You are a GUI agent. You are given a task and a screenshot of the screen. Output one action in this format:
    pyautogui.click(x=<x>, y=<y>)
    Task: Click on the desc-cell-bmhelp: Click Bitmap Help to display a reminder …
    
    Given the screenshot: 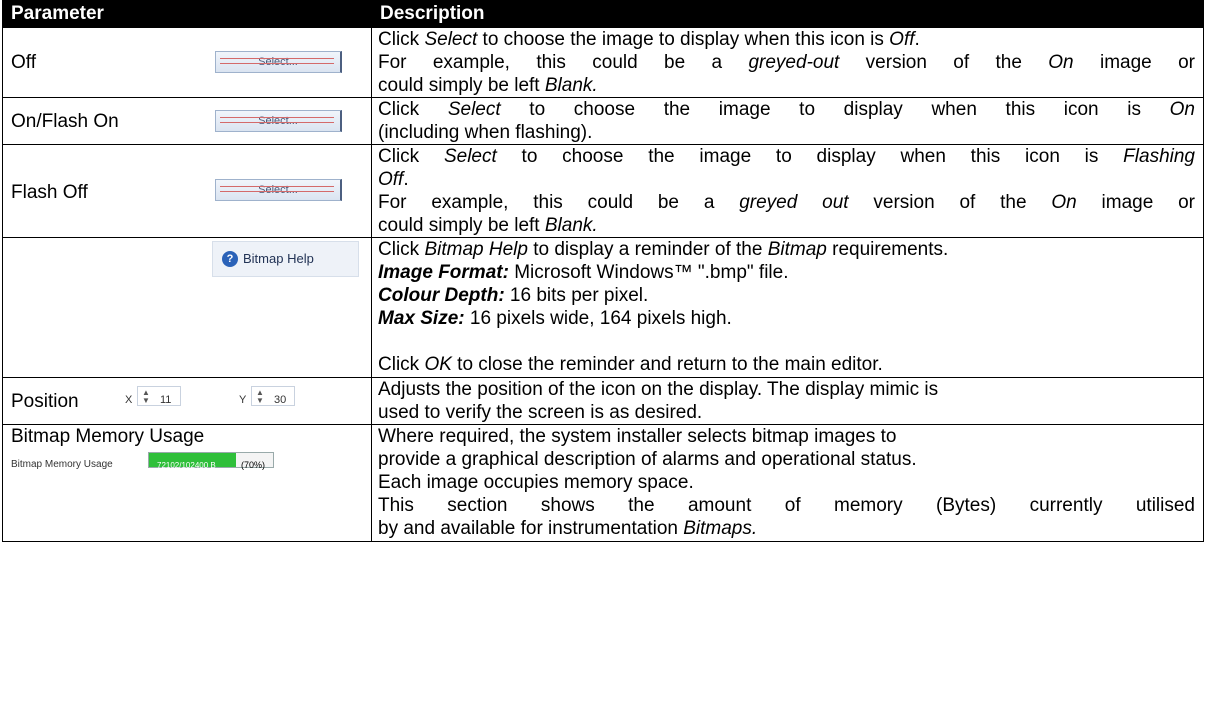 What is the action you would take?
    pyautogui.click(x=787, y=307)
    